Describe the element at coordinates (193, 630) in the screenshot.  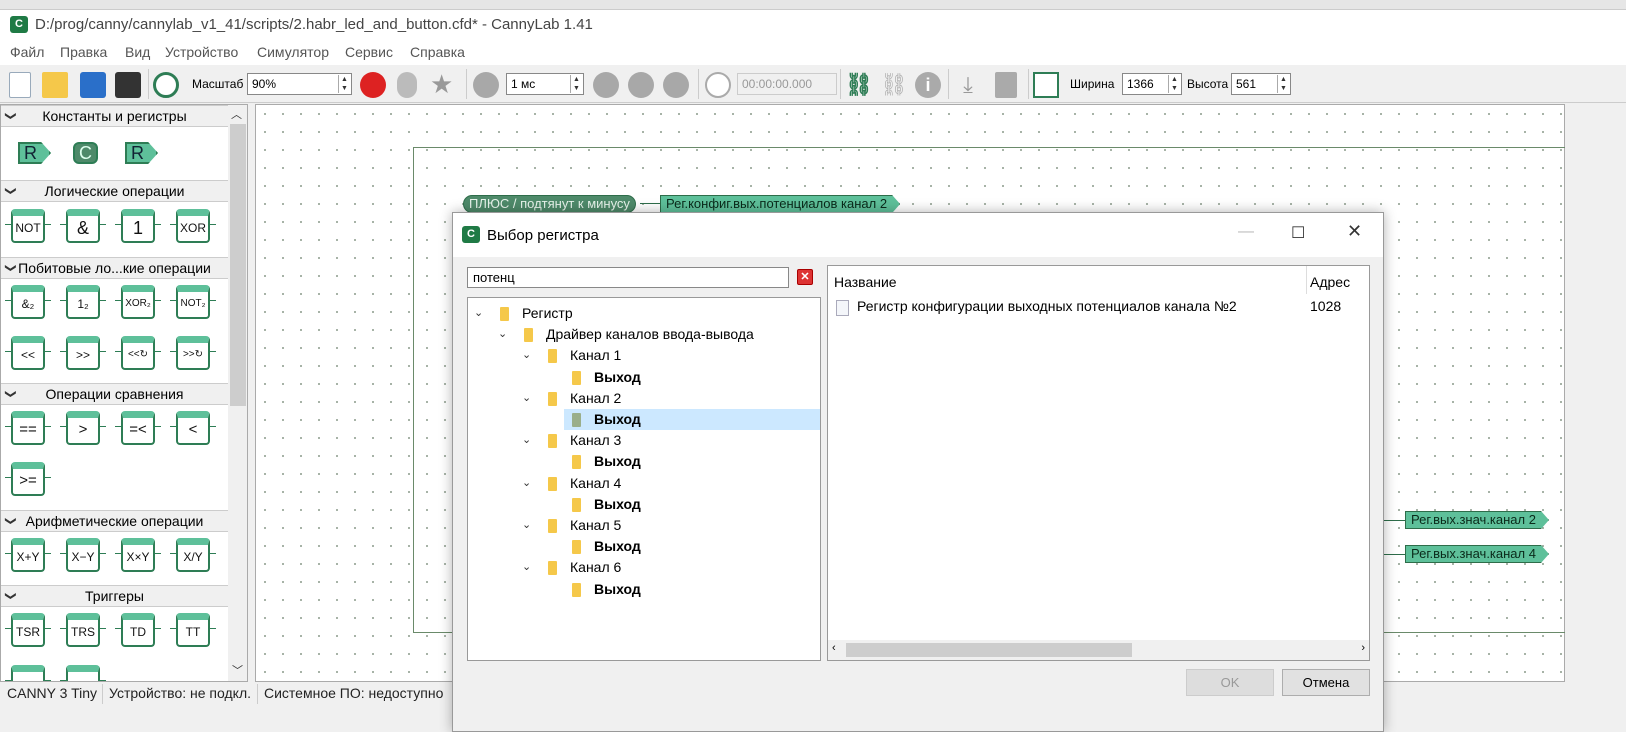
I see `palette-block: TT` at that location.